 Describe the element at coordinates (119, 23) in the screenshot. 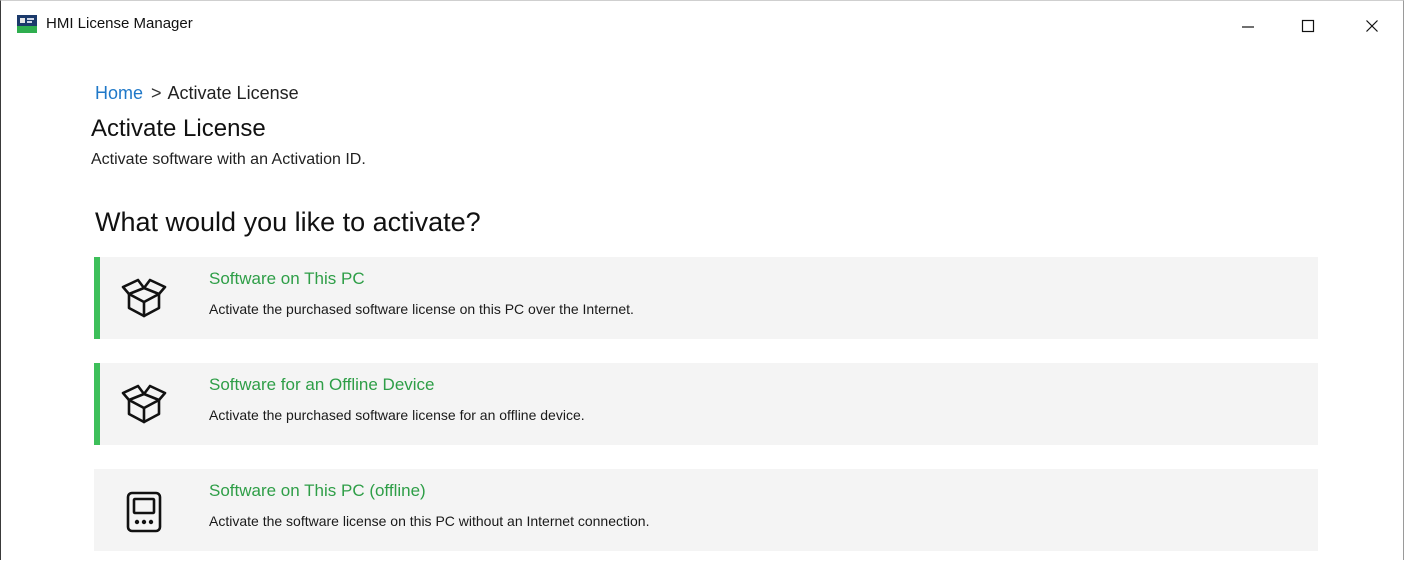

I see `window-title: HMI License Manager` at that location.